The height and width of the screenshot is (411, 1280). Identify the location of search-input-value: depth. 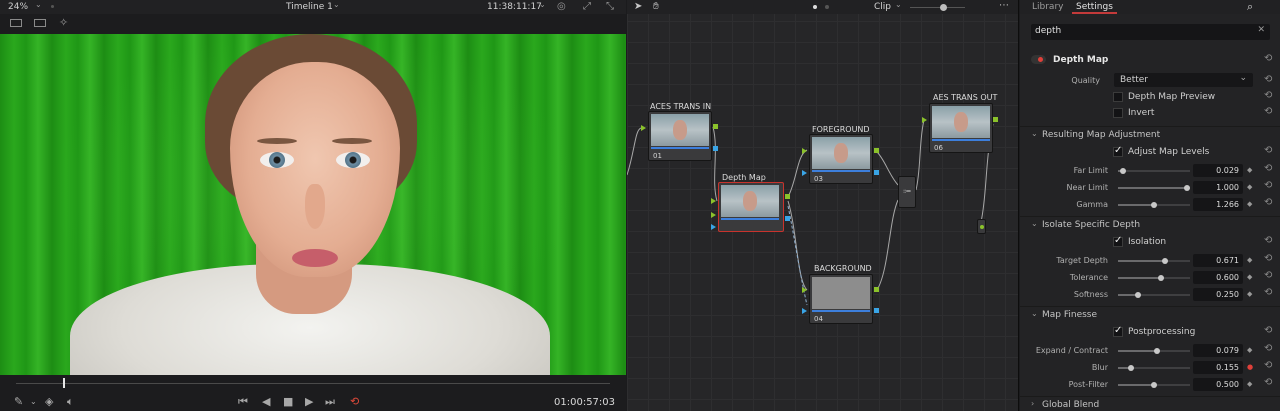
(1048, 31).